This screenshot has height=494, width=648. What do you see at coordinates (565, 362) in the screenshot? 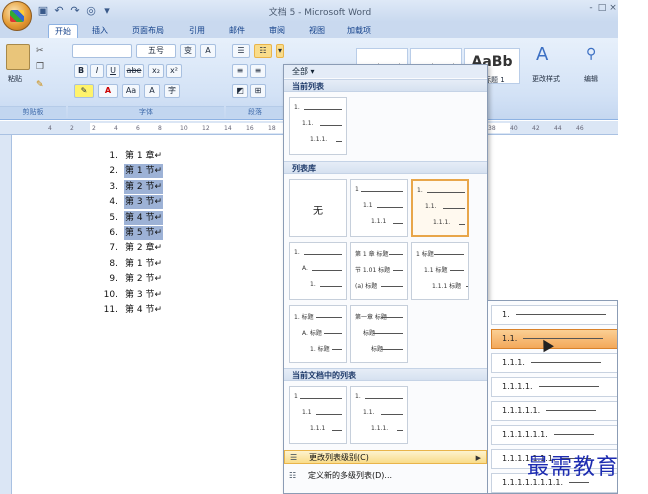
I see `list-level-line` at bounding box center [565, 362].